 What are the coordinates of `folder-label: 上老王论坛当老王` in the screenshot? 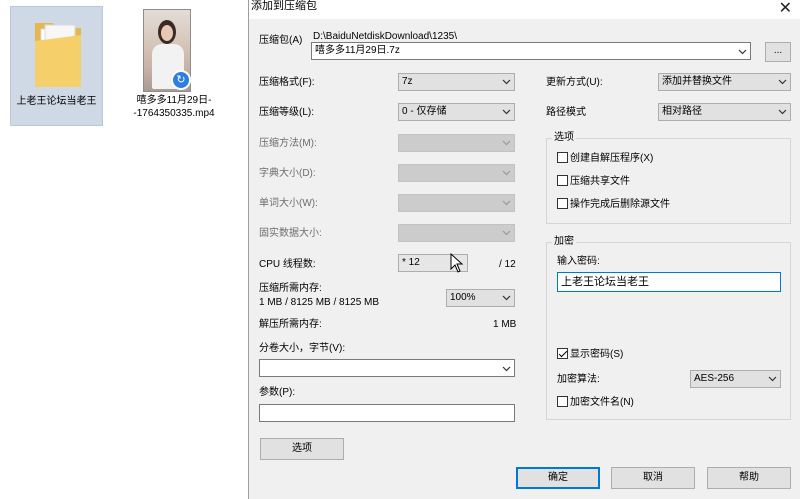 It's located at (56, 101).